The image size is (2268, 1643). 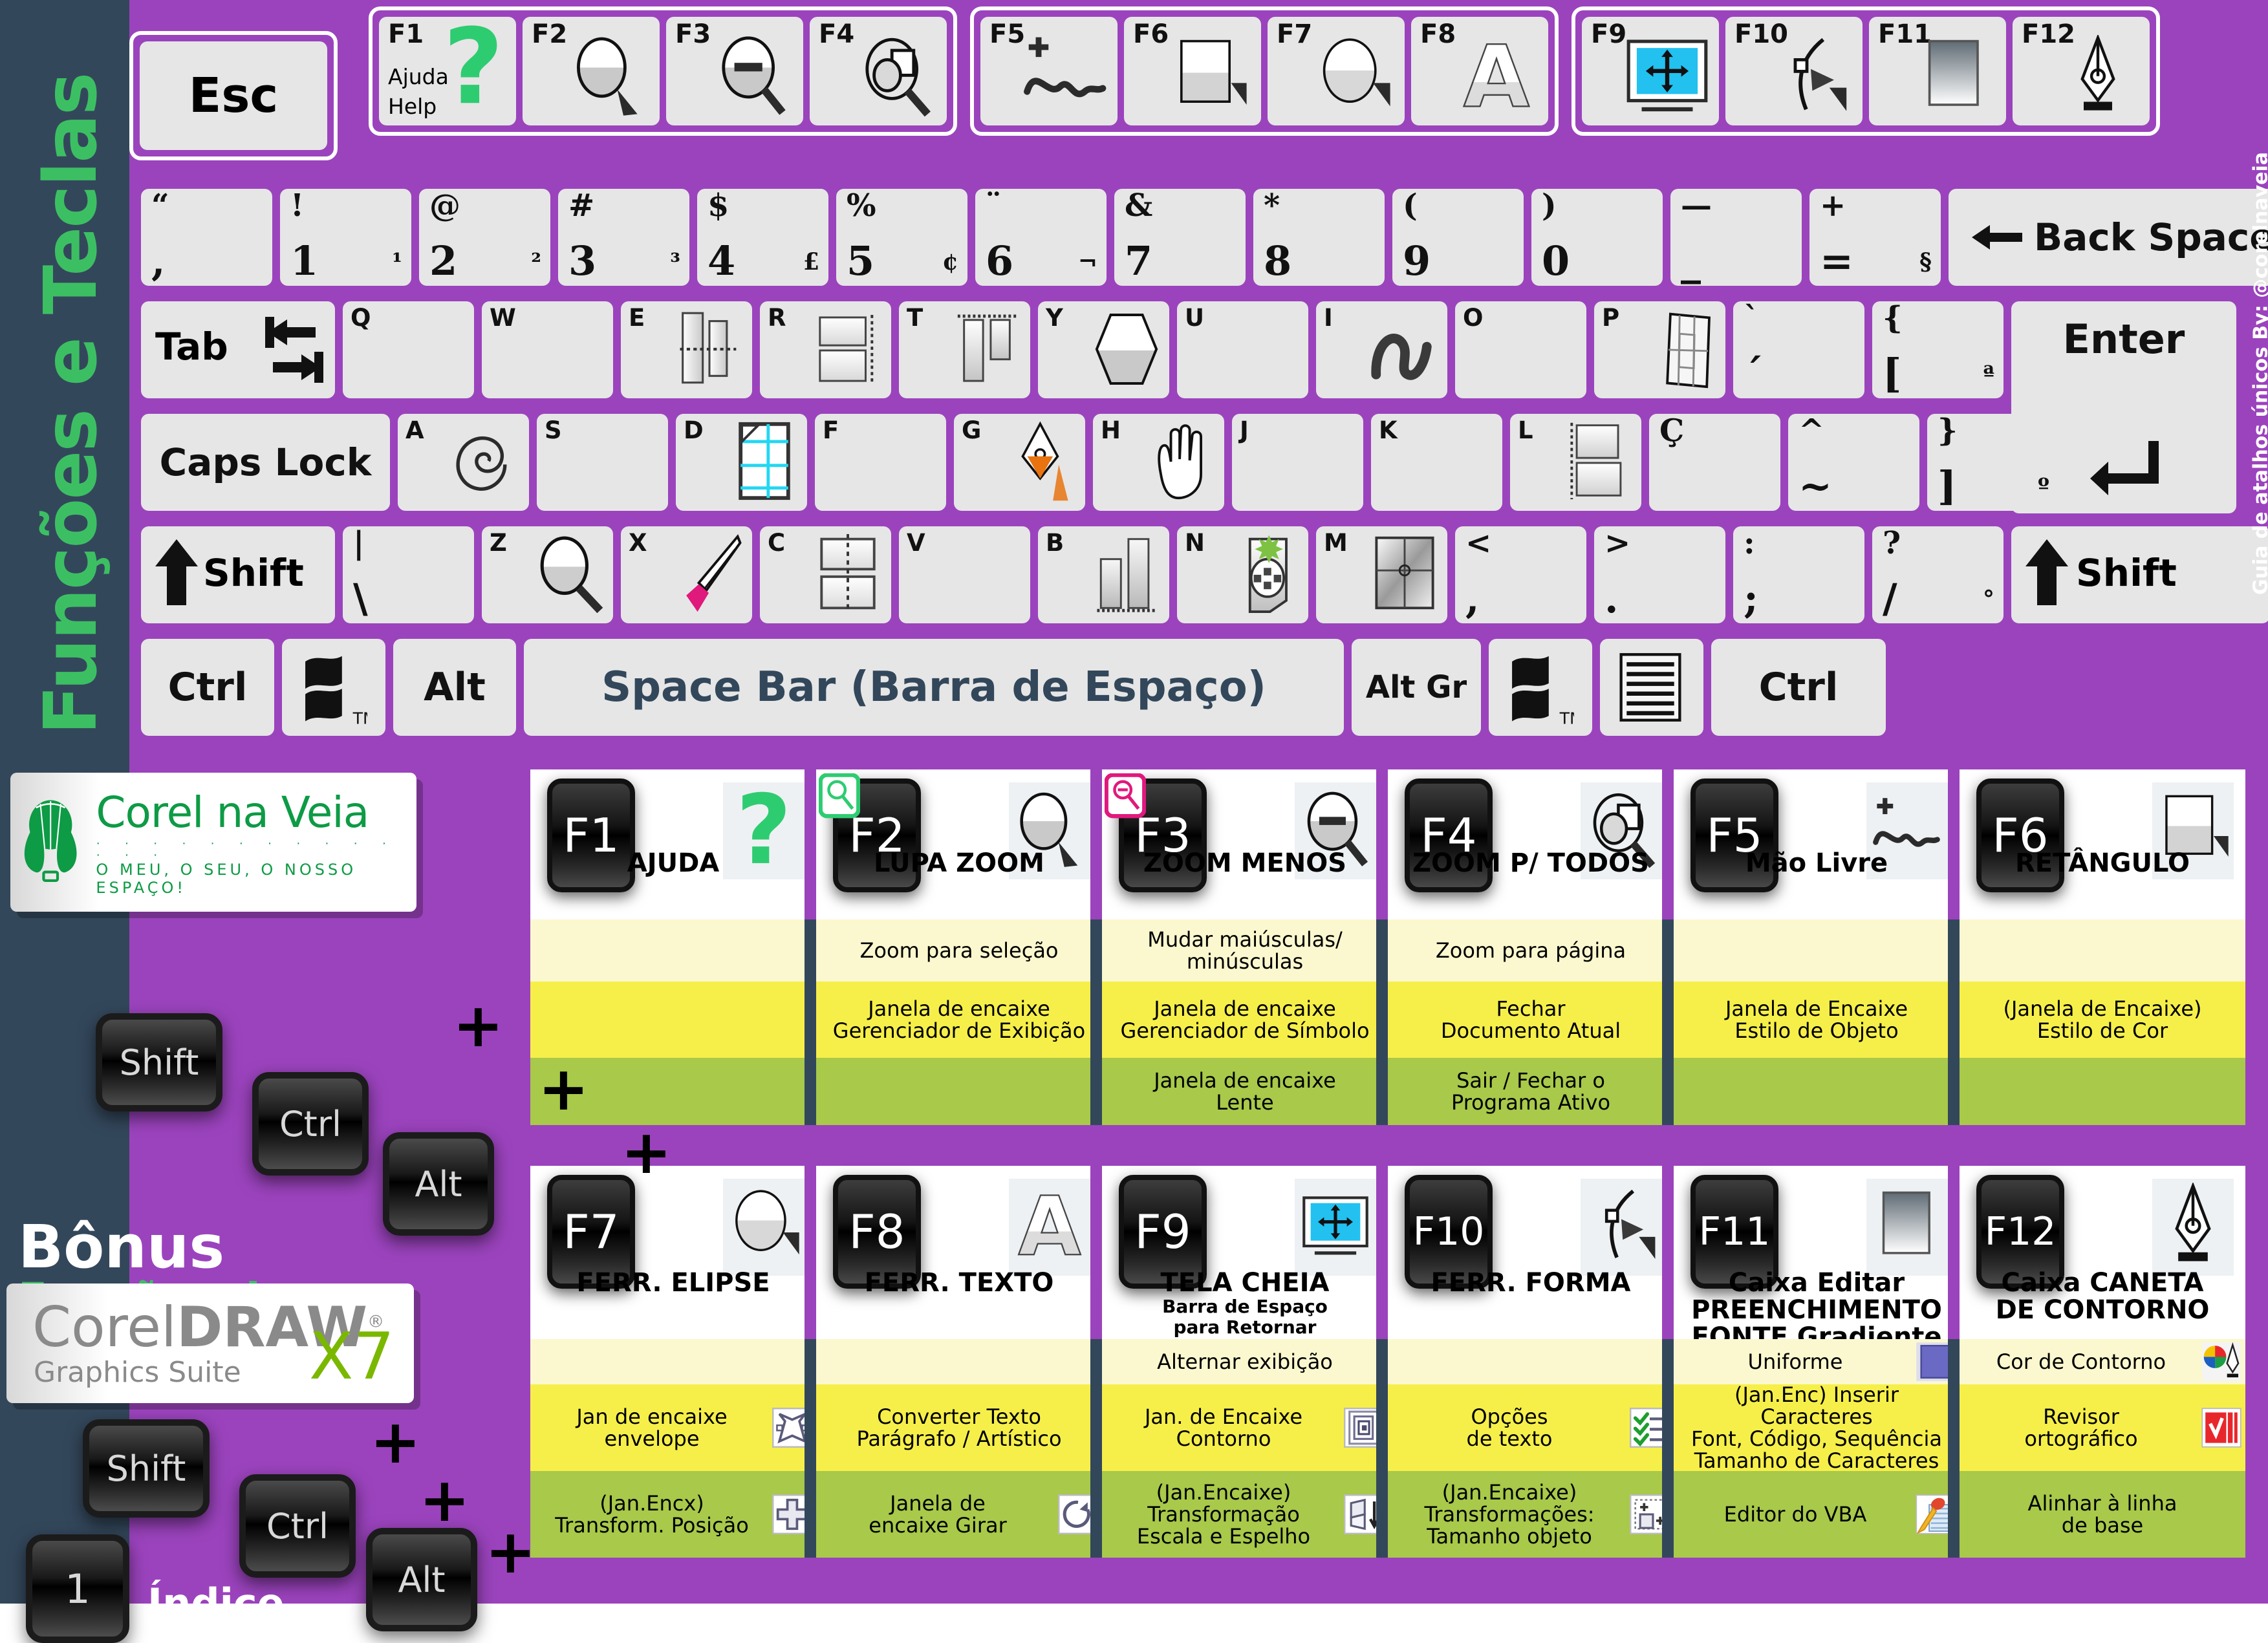 I want to click on key-number-0: “,, so click(x=206, y=237).